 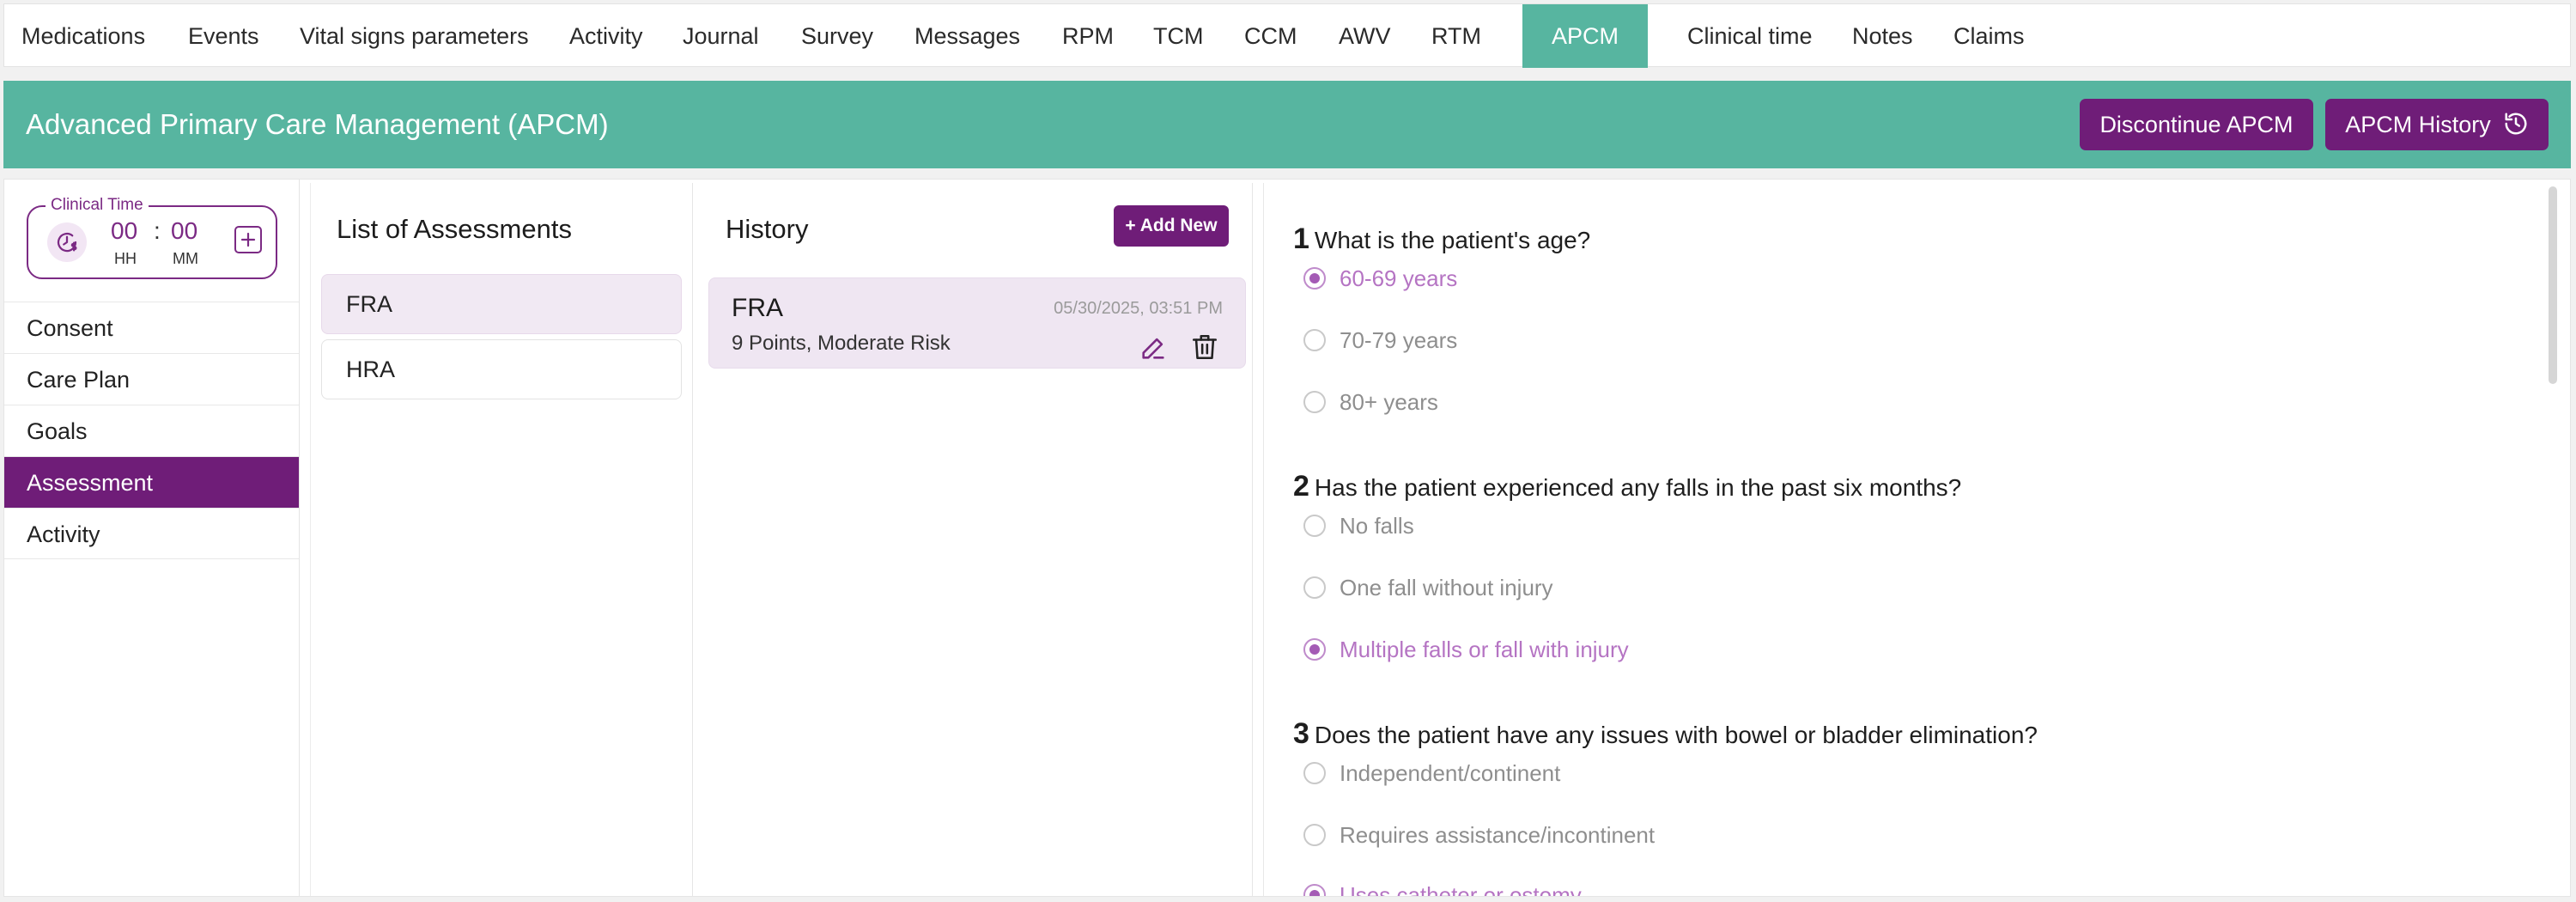 What do you see at coordinates (1138, 308) in the screenshot?
I see `history-entry-date: 05/30/2025, 03:51 PM` at bounding box center [1138, 308].